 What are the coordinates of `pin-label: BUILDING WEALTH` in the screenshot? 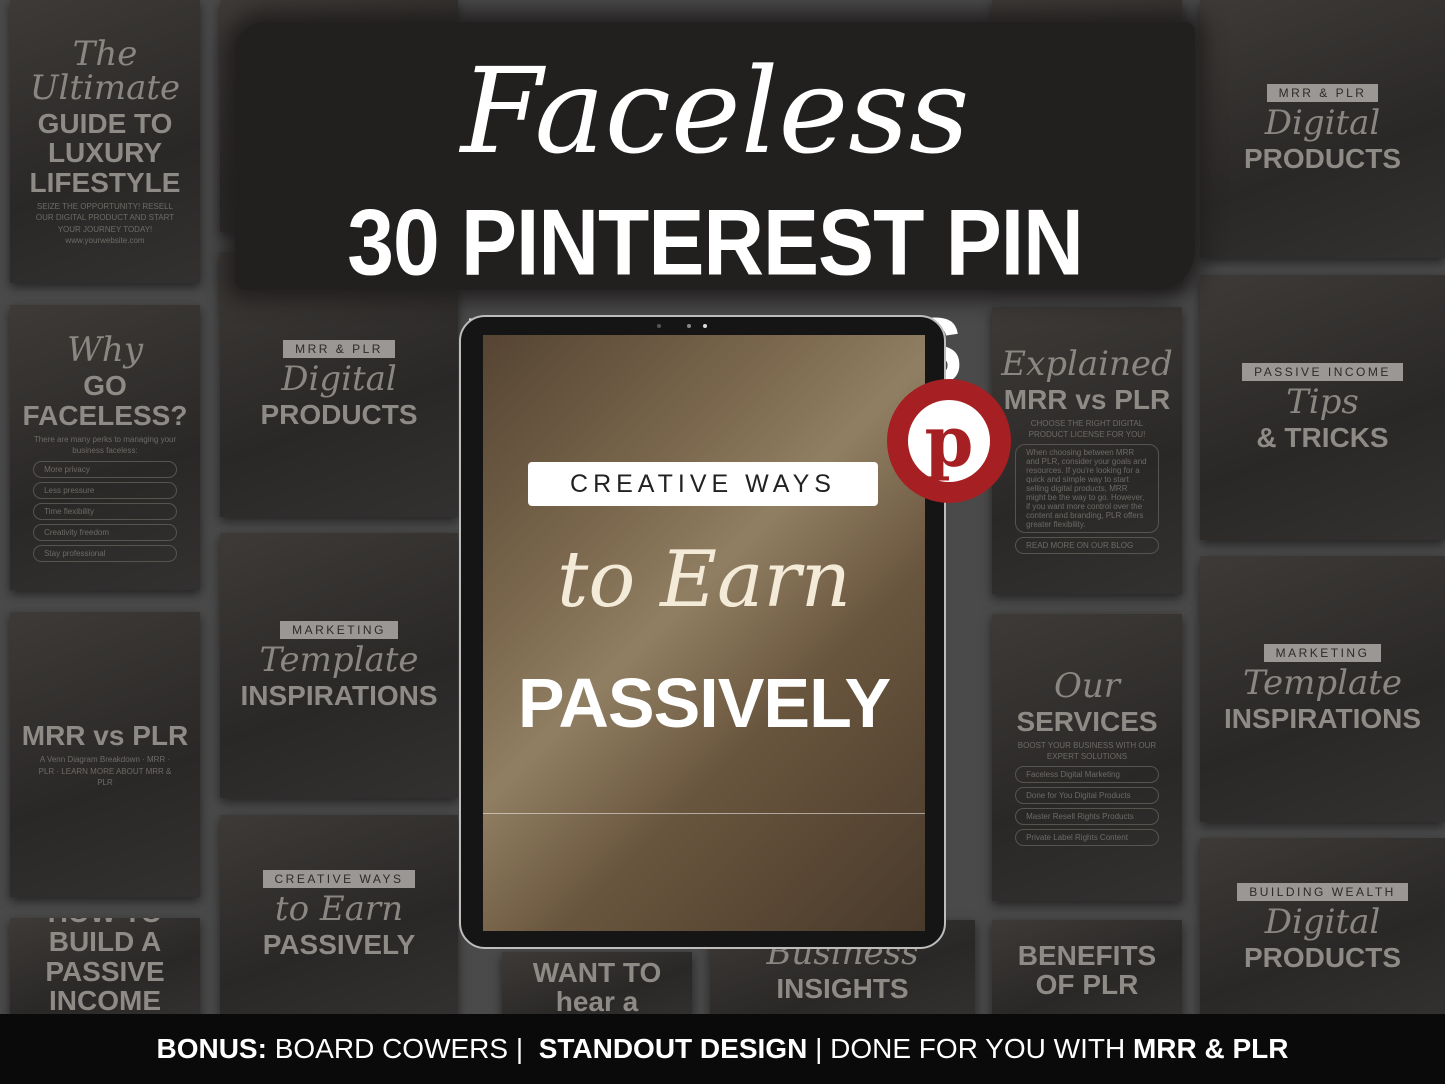 It's located at (1322, 892).